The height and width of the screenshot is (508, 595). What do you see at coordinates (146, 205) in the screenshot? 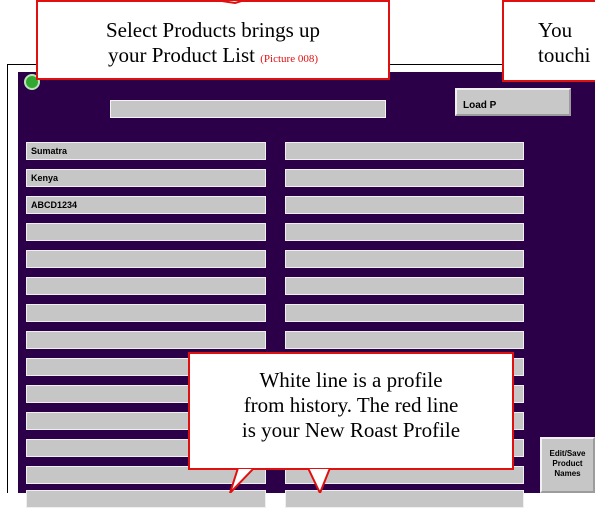
I see `product-field: ABCD1234` at bounding box center [146, 205].